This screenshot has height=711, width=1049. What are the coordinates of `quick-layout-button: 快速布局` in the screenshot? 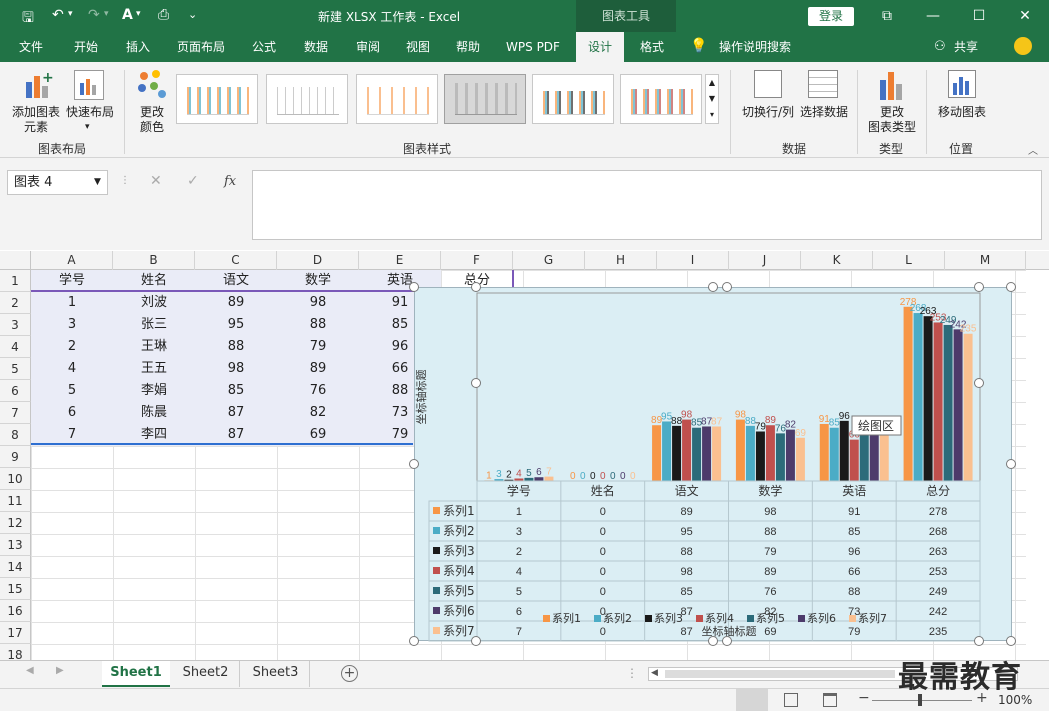 It's located at (90, 112).